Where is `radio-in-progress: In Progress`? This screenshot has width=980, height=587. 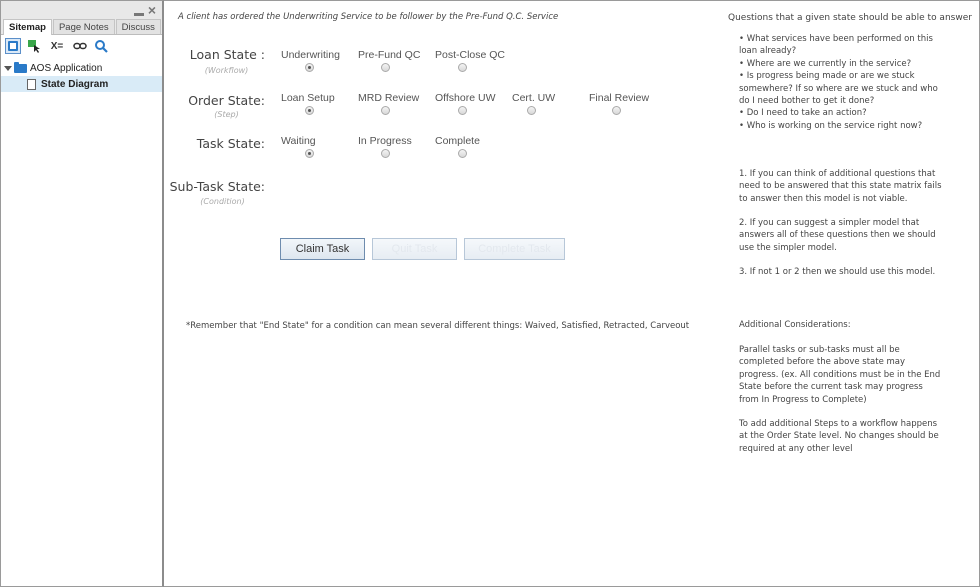 radio-in-progress: In Progress is located at coordinates (398, 146).